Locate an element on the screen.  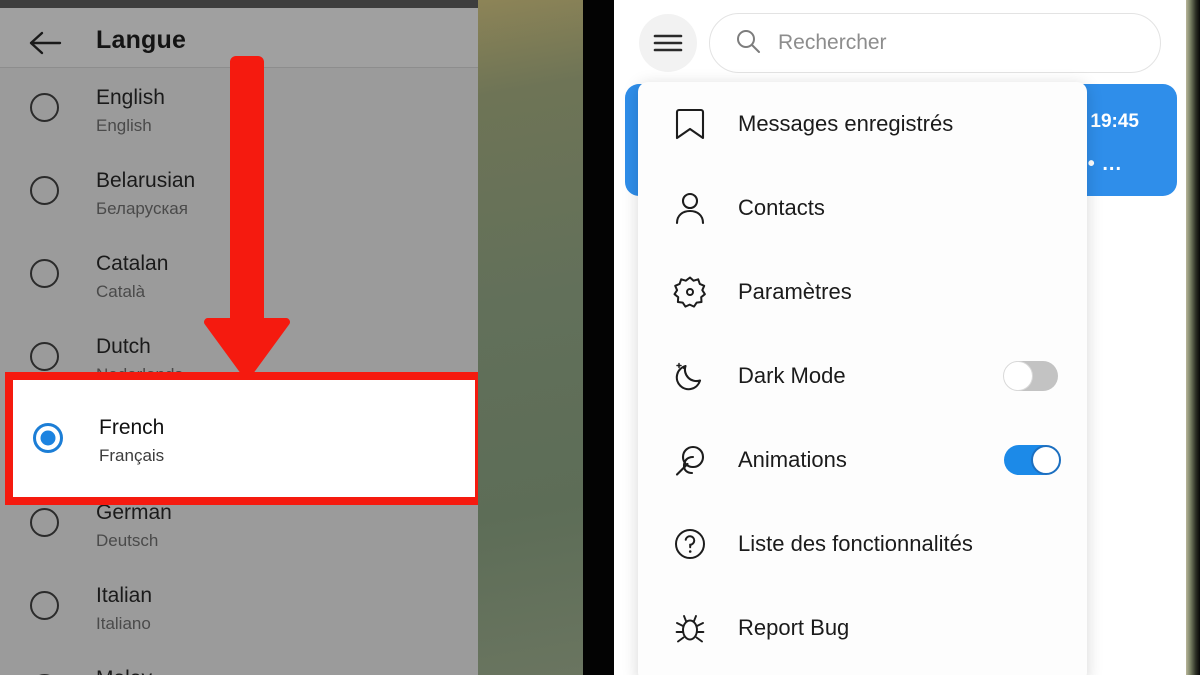
search-placeholder-text: Rechercher is located at coordinates (832, 42).